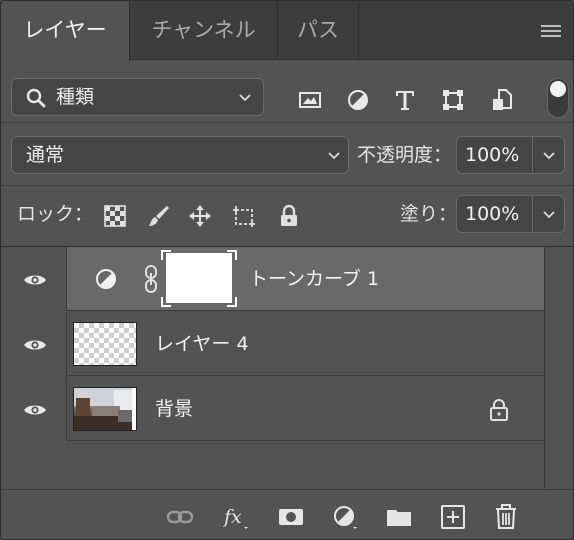 The height and width of the screenshot is (540, 574). Describe the element at coordinates (151, 279) in the screenshot. I see `mask-link-icon` at that location.